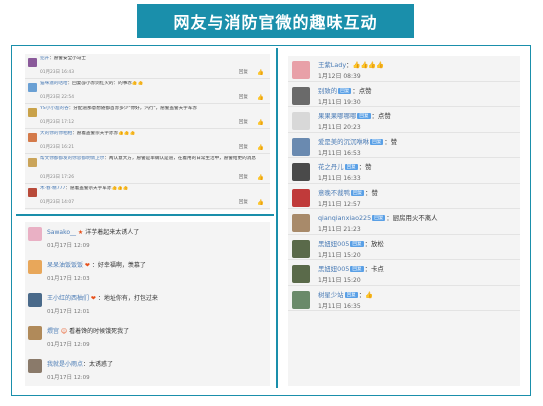 The image size is (543, 406). I want to click on username-link: 大的你的你相相, so click(56, 133).